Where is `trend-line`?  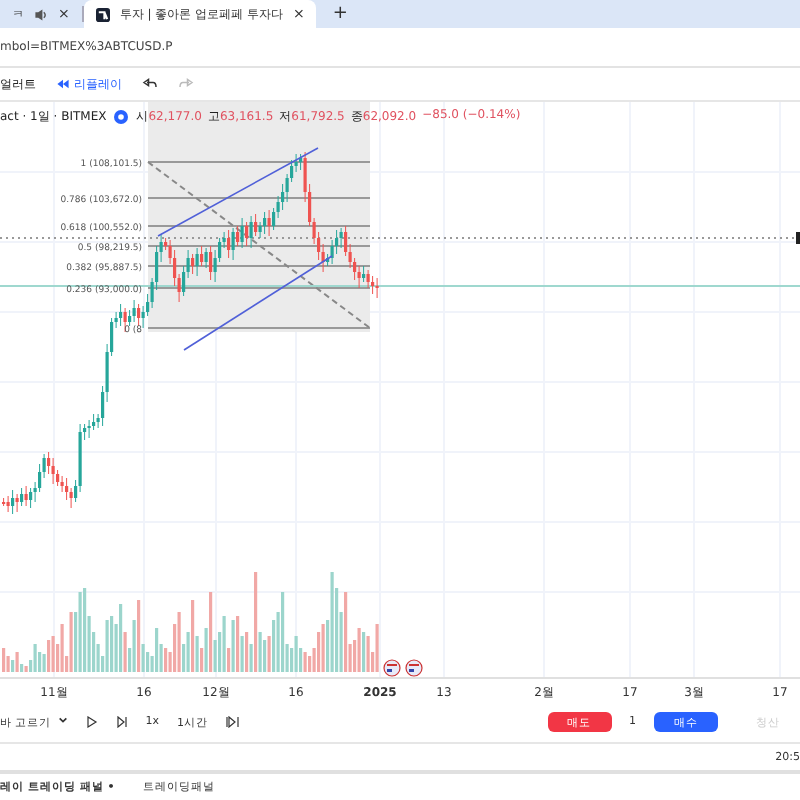
trend-line is located at coordinates (259, 245).